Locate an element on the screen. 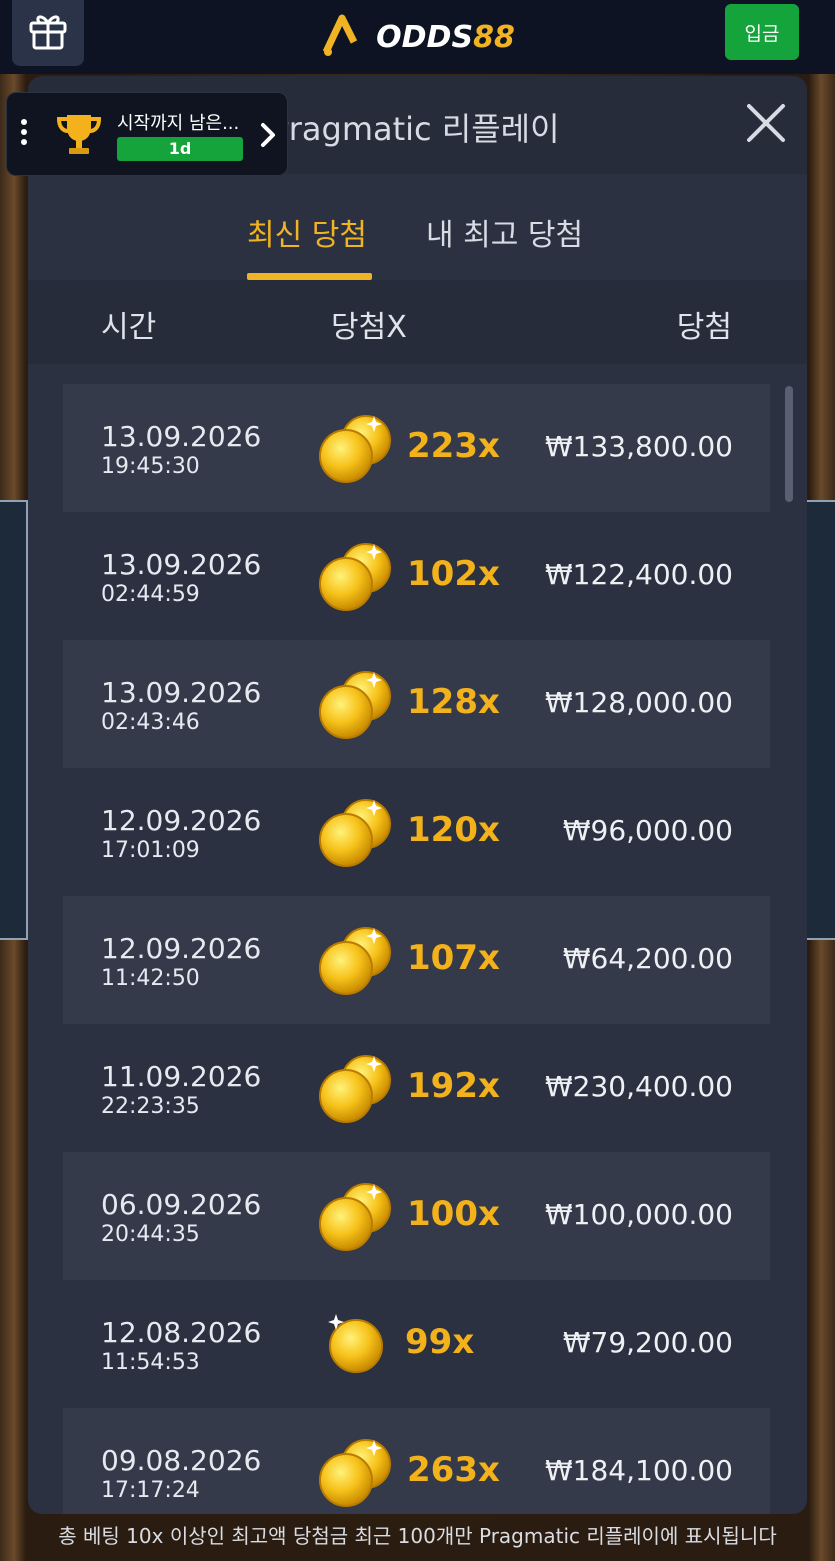  win-row: 13.09.2026 19:45:30 223x ₩133,800.00 is located at coordinates (416, 448).